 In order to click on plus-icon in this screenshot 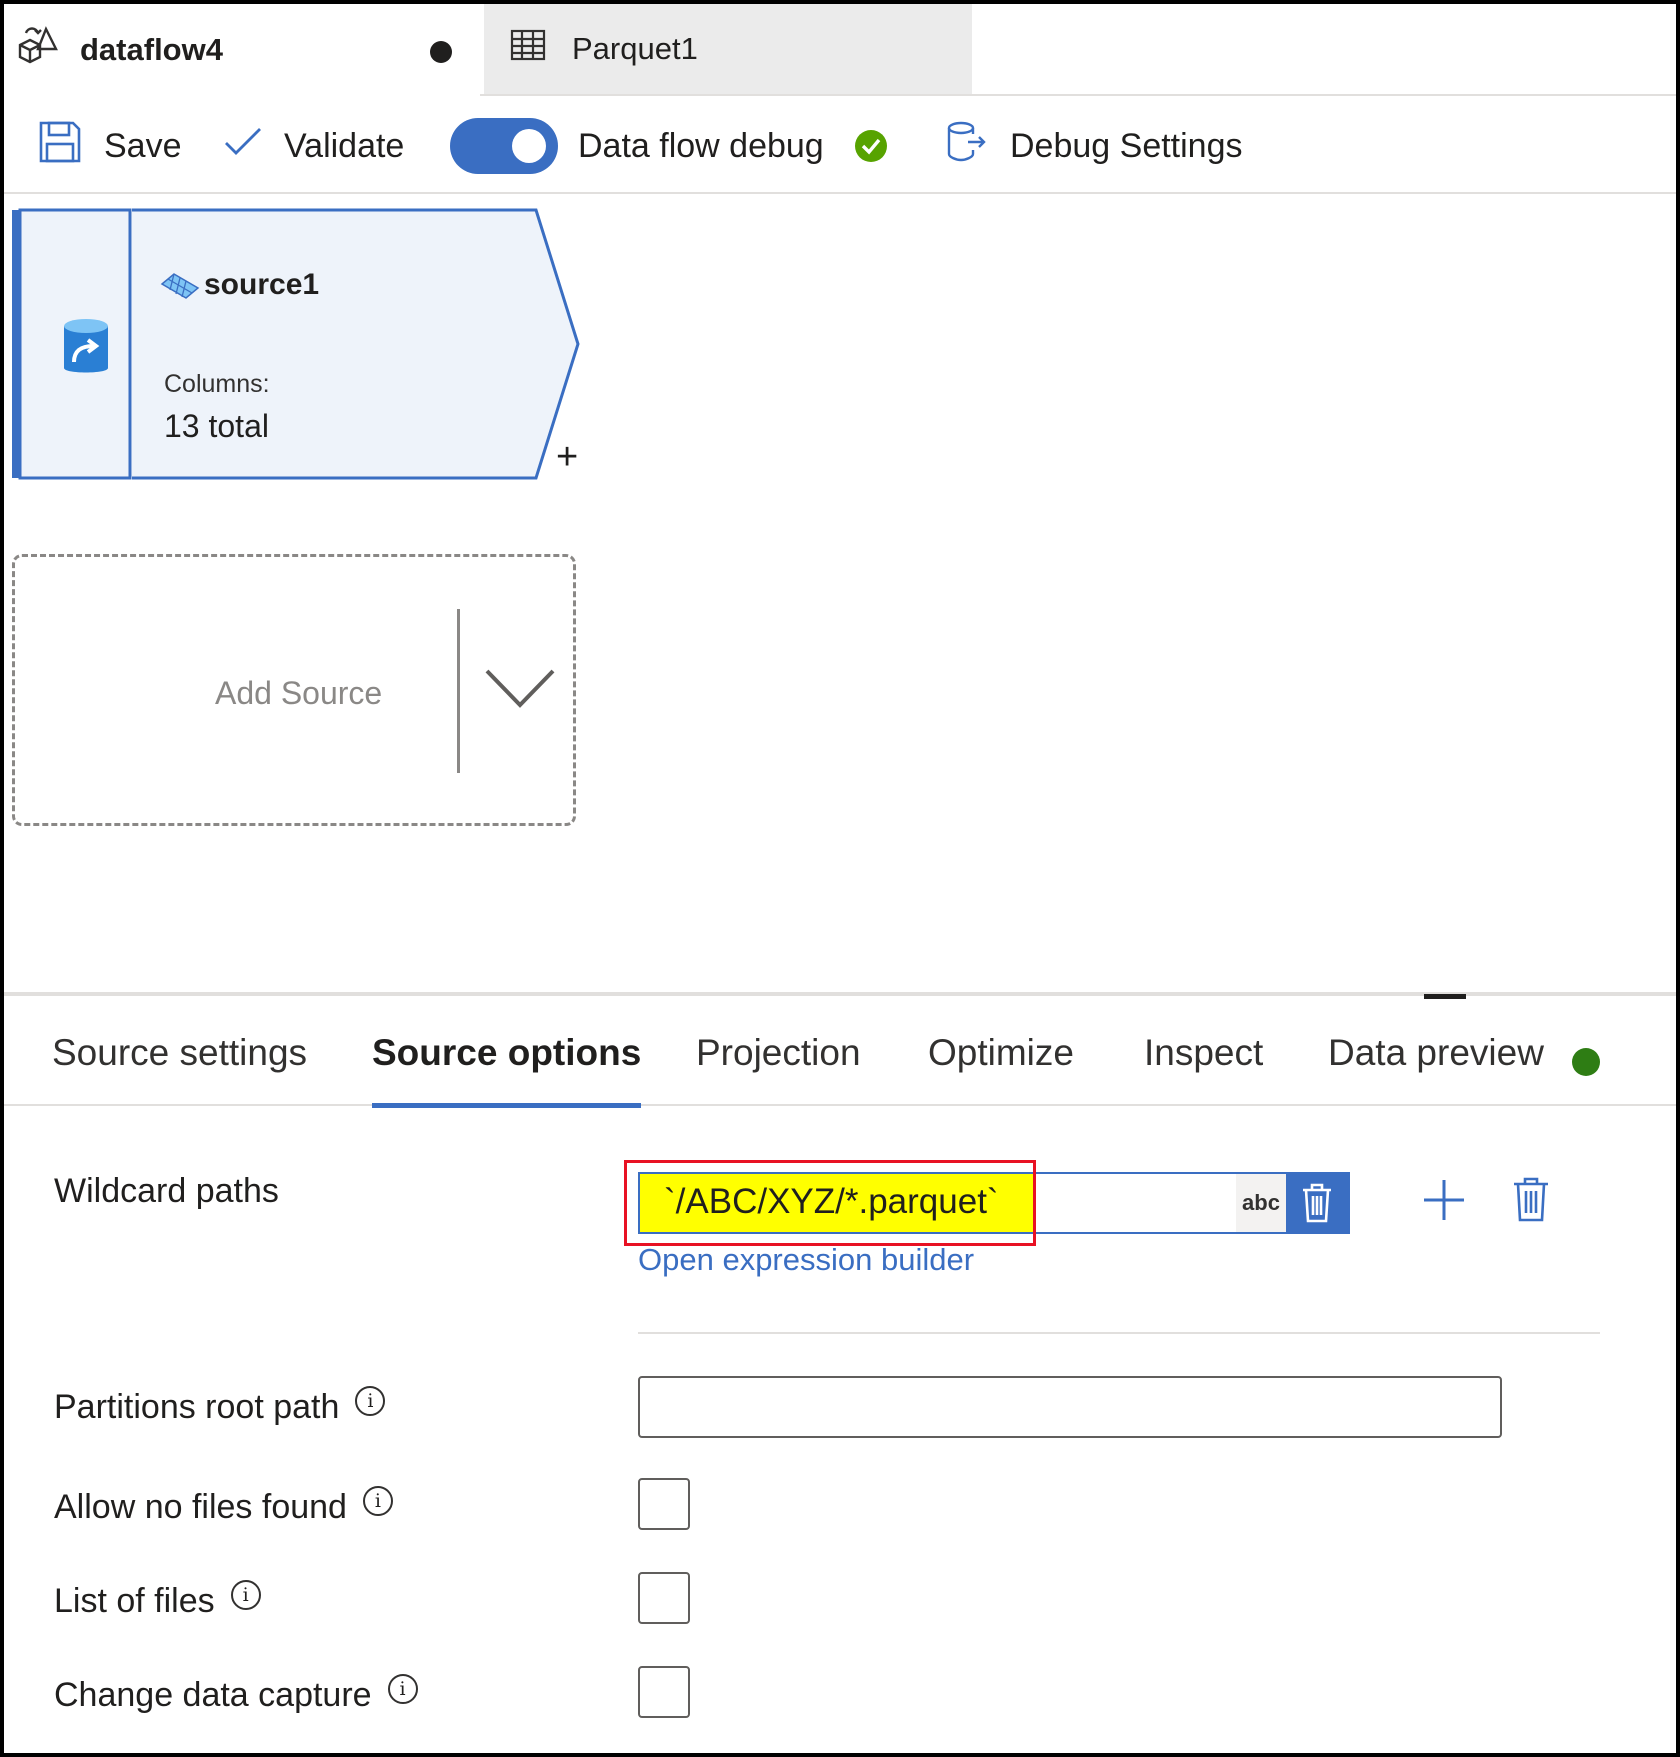, I will do `click(1444, 1200)`.